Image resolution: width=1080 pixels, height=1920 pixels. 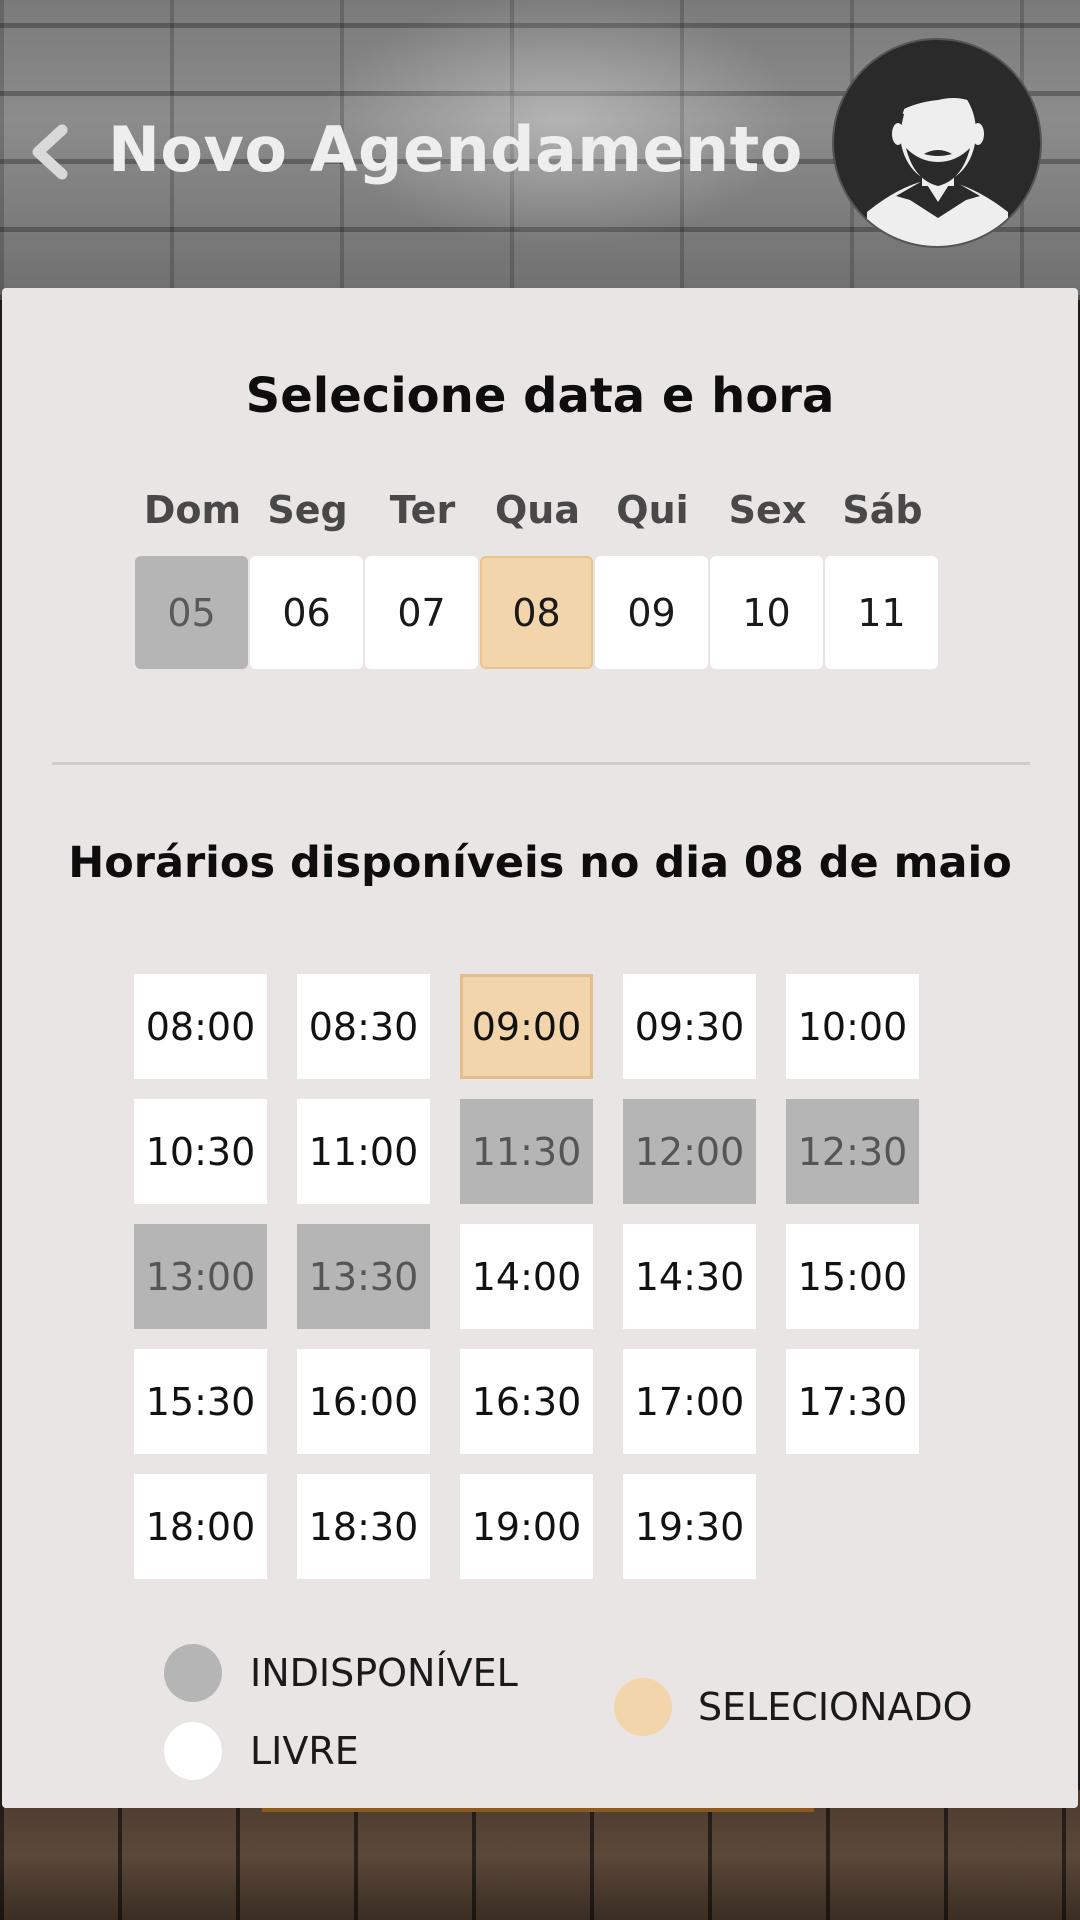 I want to click on date-cell: 10, so click(x=766, y=612).